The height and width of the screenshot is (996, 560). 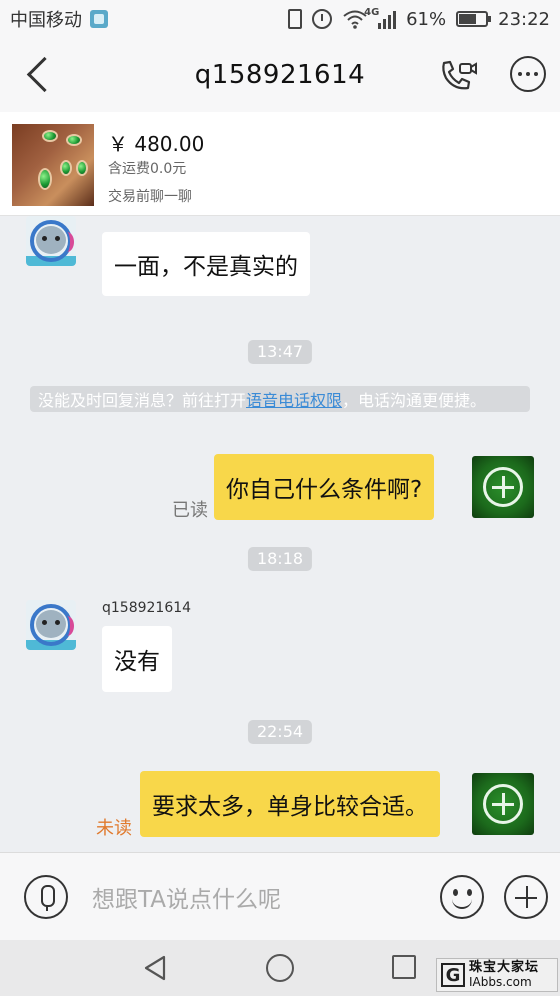 What do you see at coordinates (51, 625) in the screenshot?
I see `contact-avatar-image` at bounding box center [51, 625].